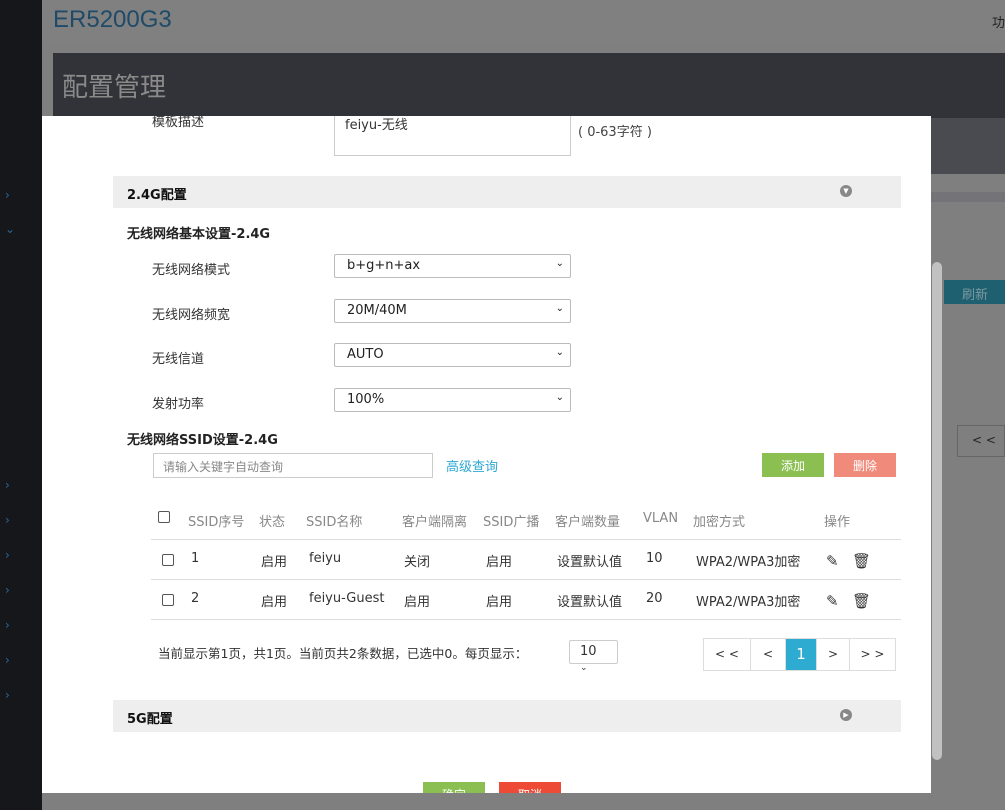  Describe the element at coordinates (452, 355) in the screenshot. I see `channel-select: AUTO ⌄` at that location.